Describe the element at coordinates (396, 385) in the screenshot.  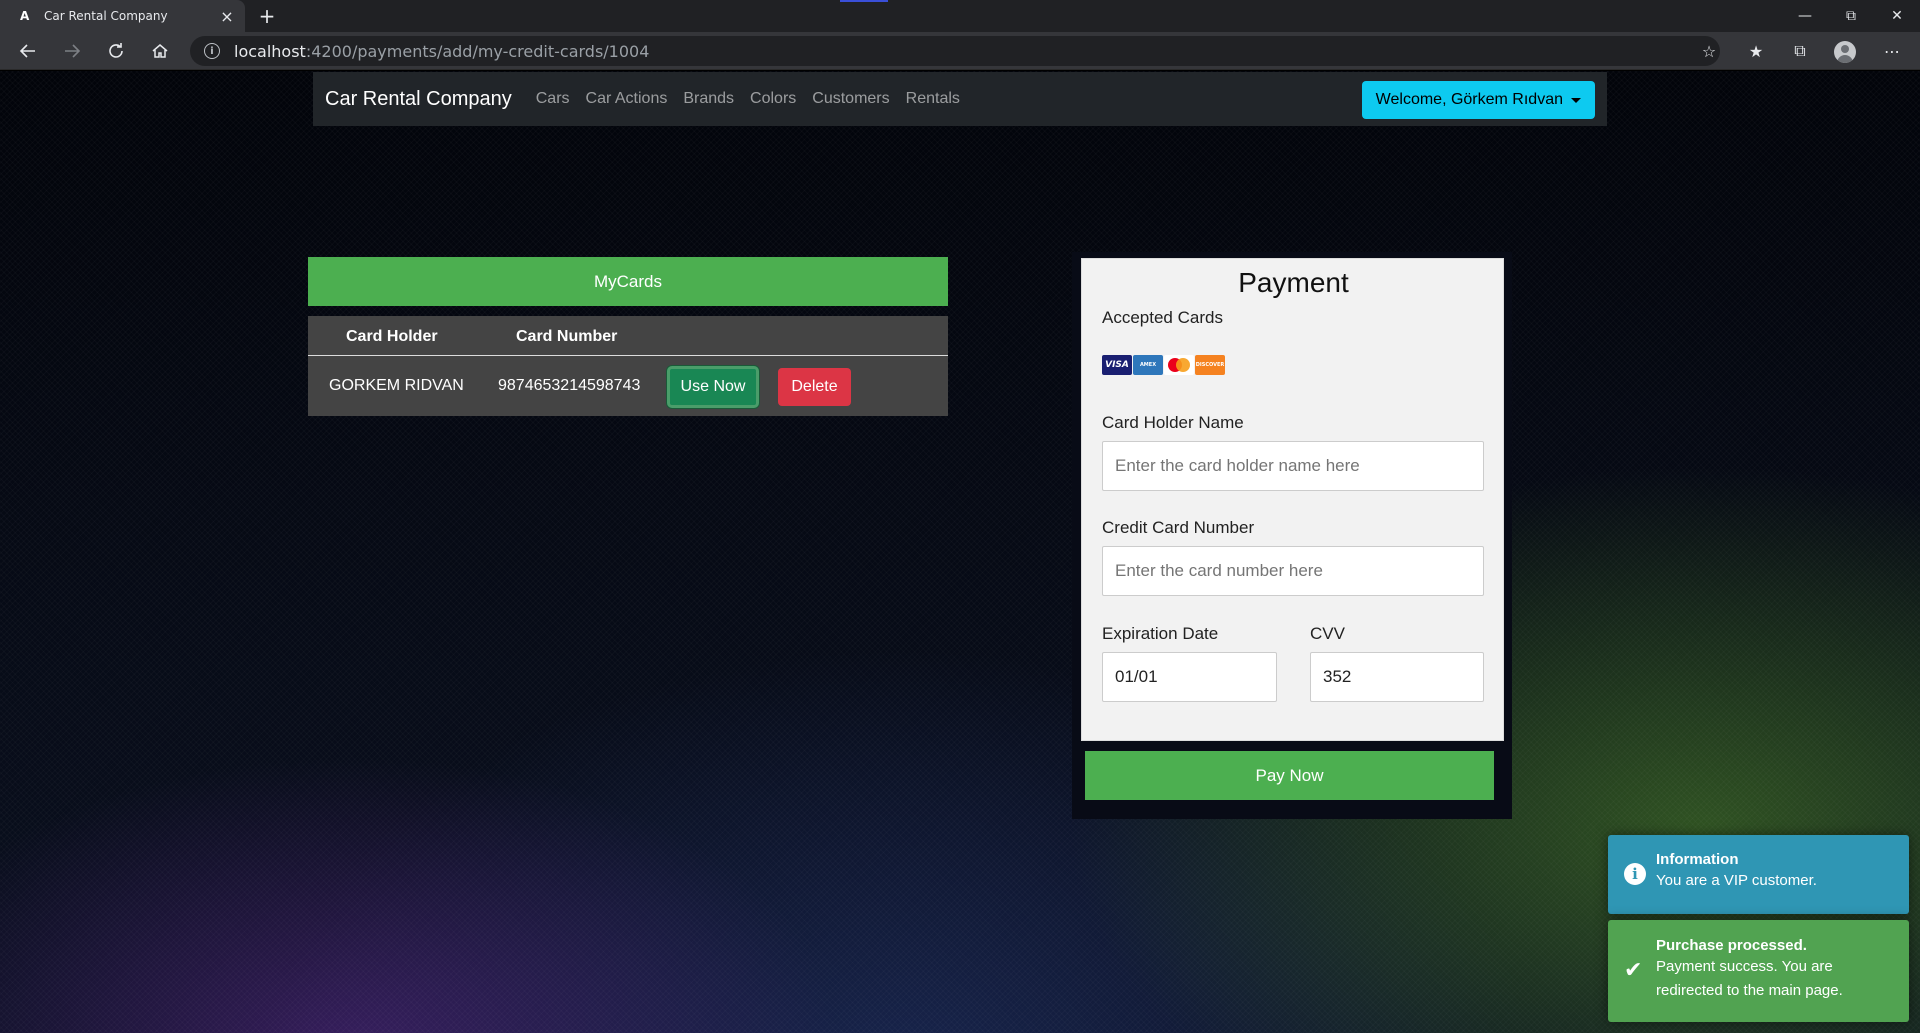
I see `card-holder-cell: GORKEM RIDVAN` at that location.